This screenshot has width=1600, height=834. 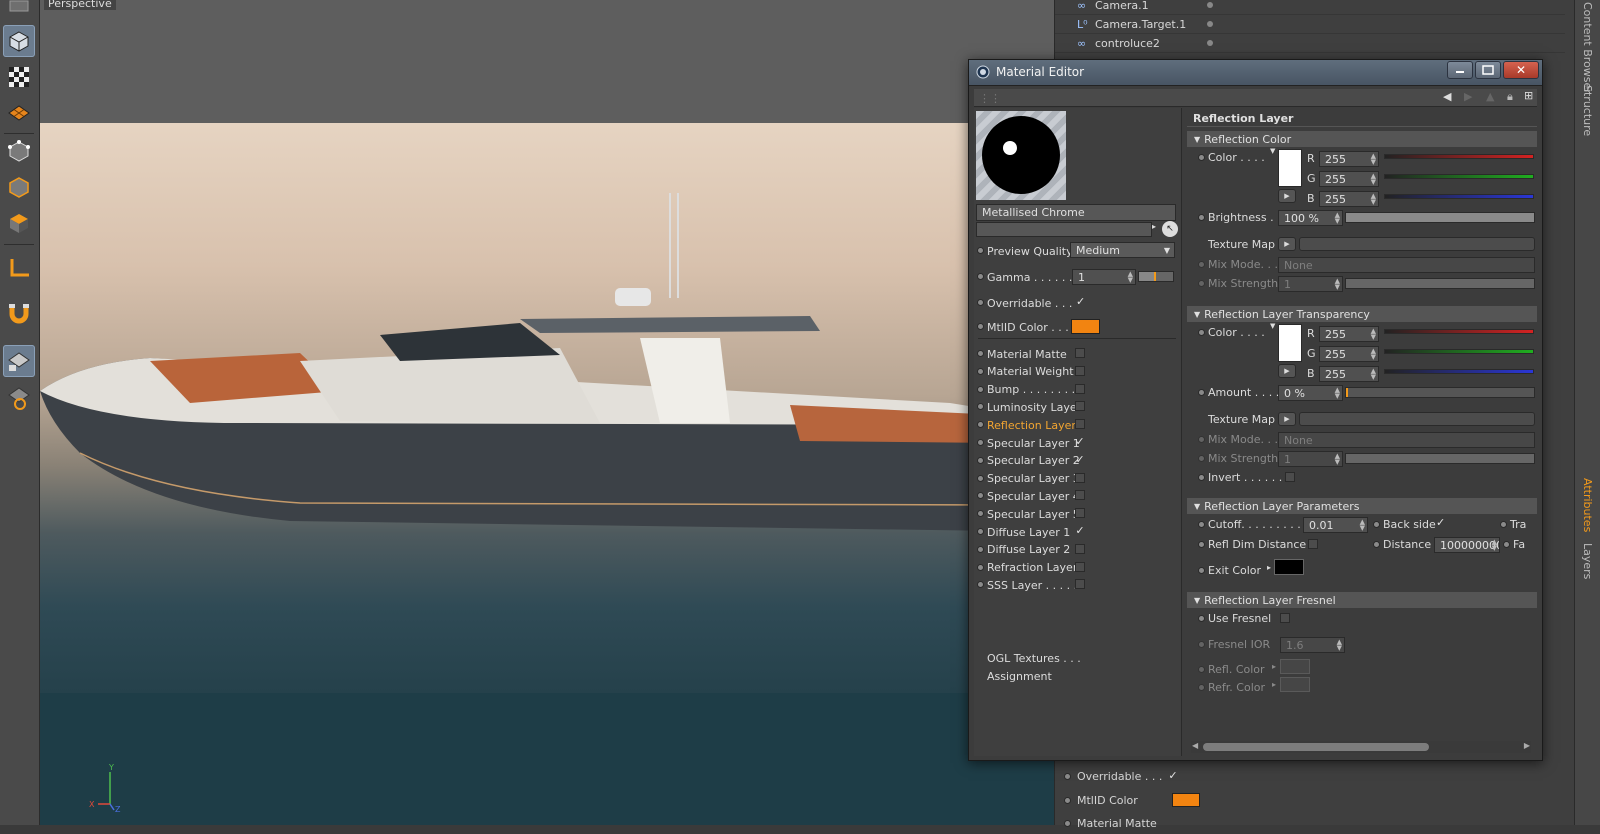 What do you see at coordinates (1078, 658) in the screenshot?
I see `ogl-textures-row: OGL Textures . . .` at bounding box center [1078, 658].